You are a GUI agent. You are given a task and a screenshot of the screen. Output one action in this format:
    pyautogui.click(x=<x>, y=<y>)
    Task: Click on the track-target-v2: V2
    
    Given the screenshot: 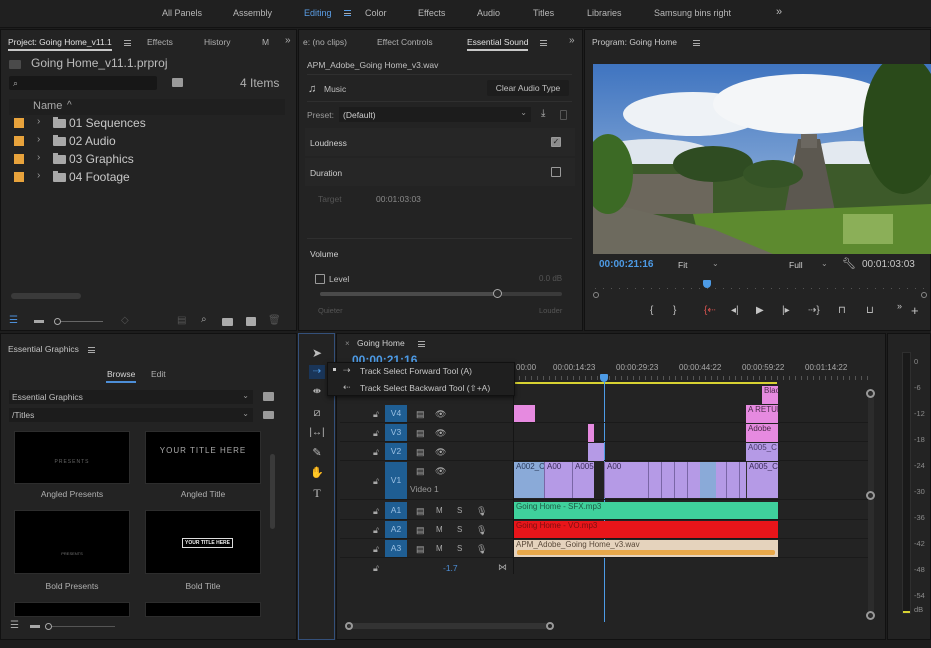 What is the action you would take?
    pyautogui.click(x=396, y=451)
    